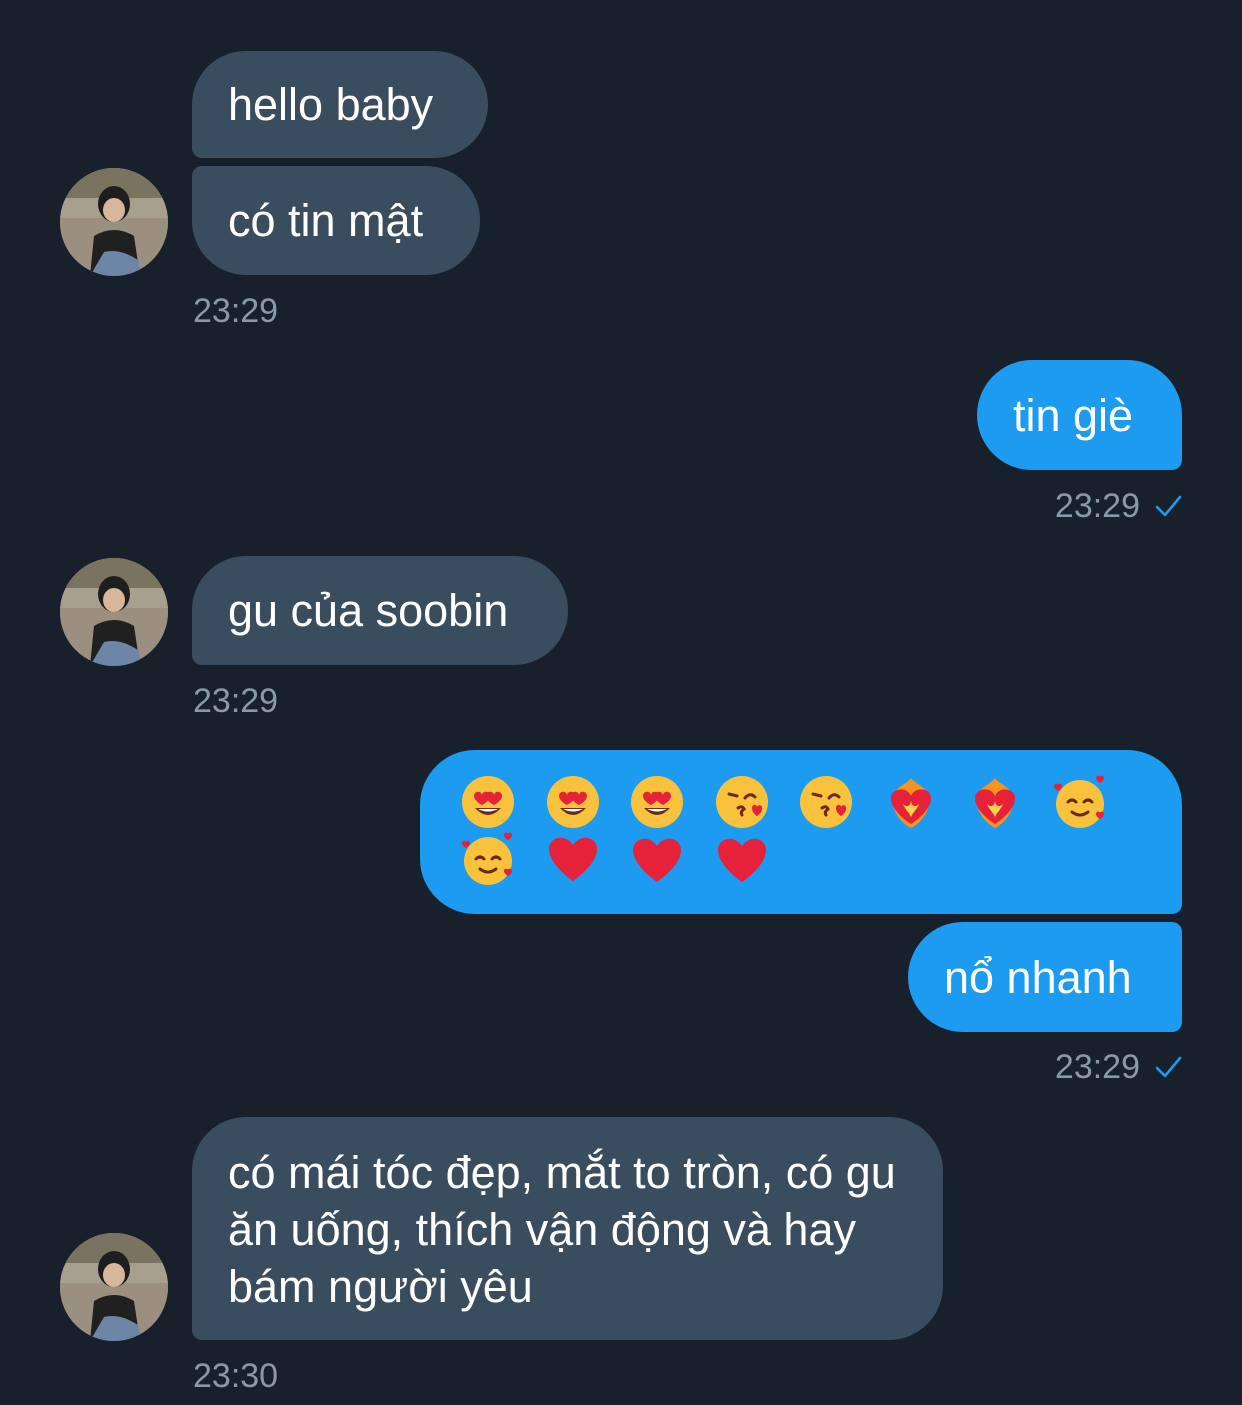 The height and width of the screenshot is (1405, 1242). I want to click on incoming-message-bubble: có tin mật, so click(336, 220).